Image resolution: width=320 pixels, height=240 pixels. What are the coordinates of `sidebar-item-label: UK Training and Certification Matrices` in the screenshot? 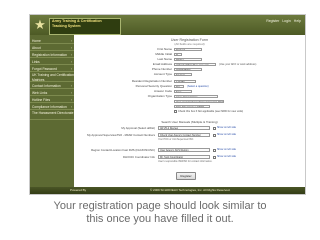 It's located at (53, 77).